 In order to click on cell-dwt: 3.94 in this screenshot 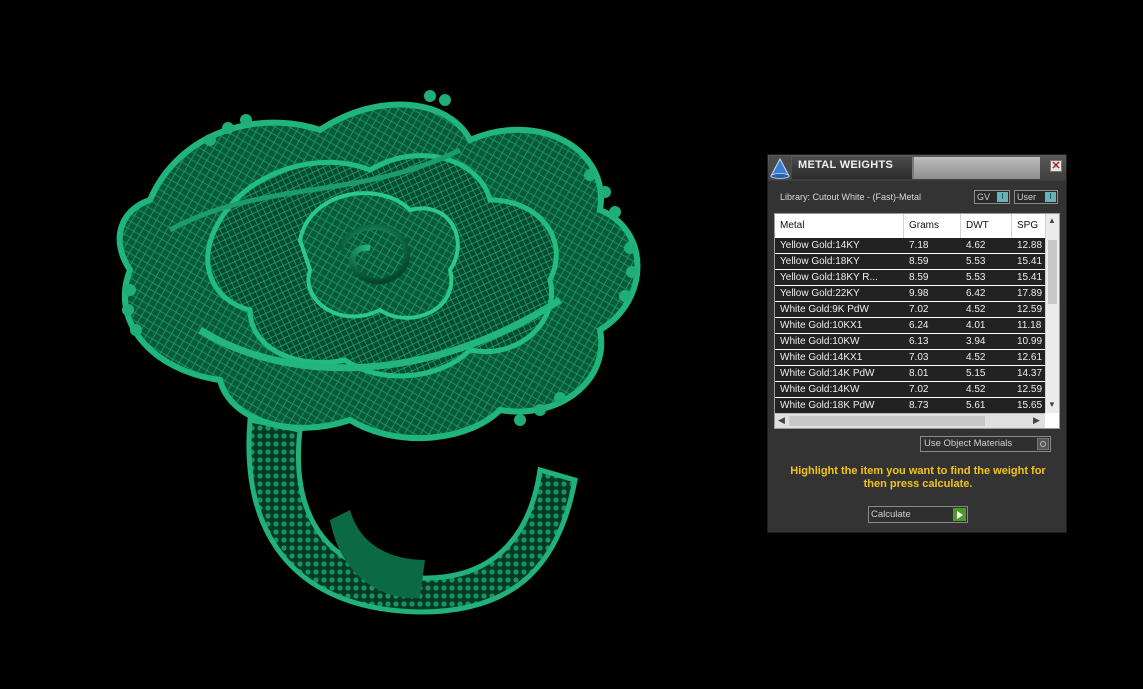, I will do `click(976, 341)`.